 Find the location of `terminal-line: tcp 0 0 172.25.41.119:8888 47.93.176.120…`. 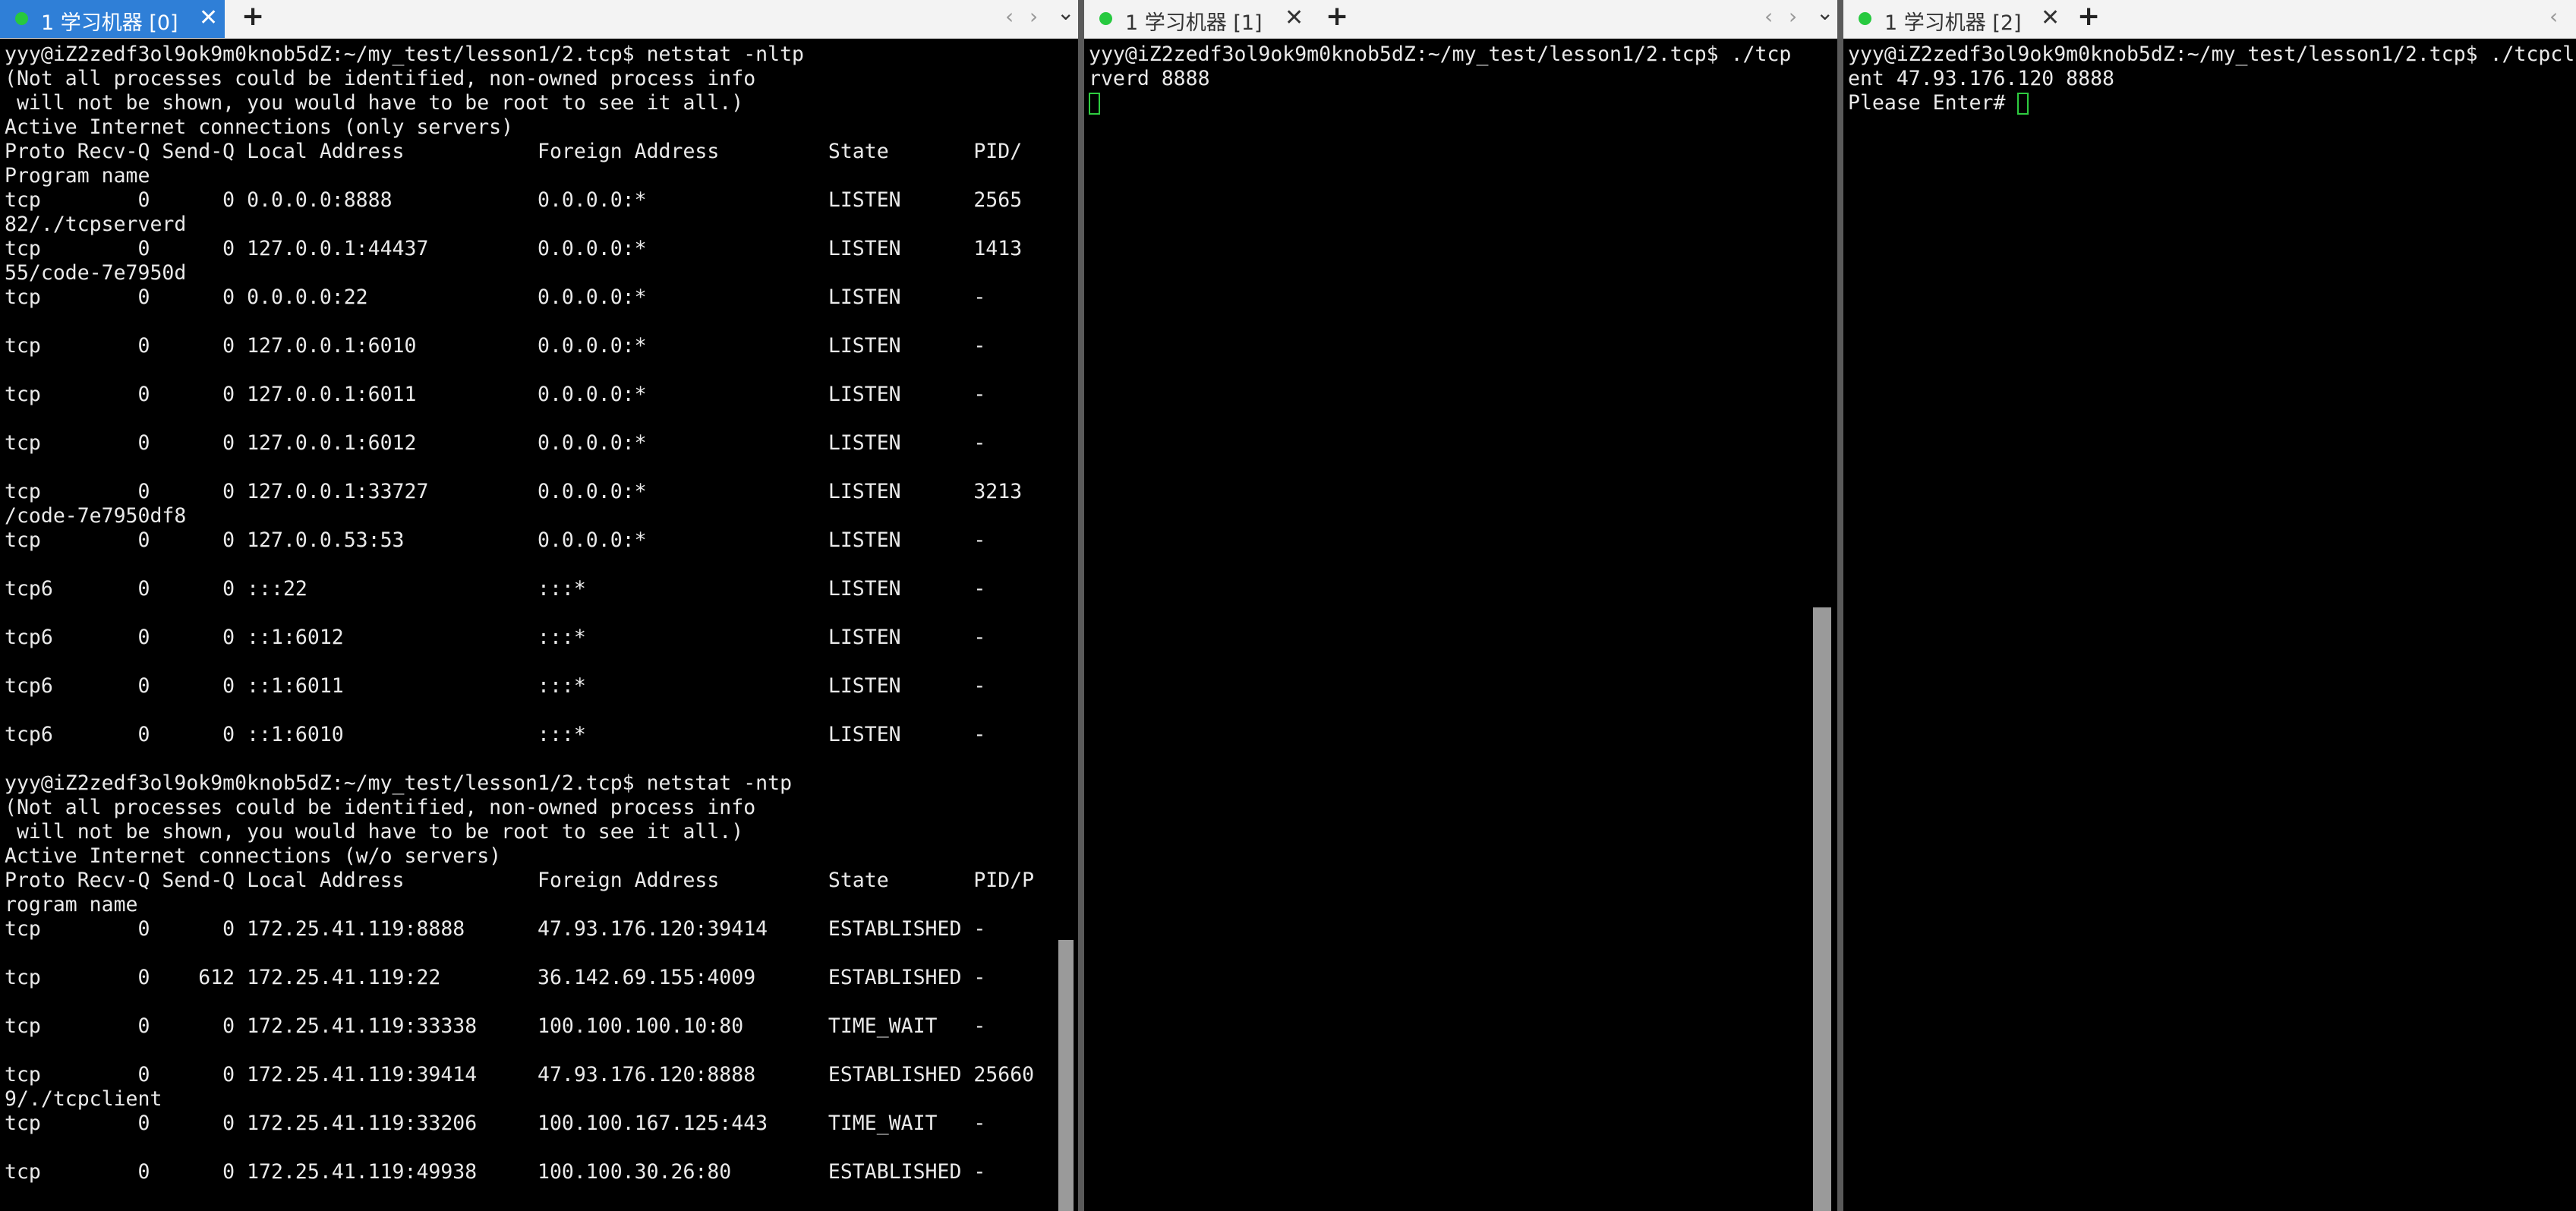

terminal-line: tcp 0 0 172.25.41.119:8888 47.93.176.120… is located at coordinates (495, 929).